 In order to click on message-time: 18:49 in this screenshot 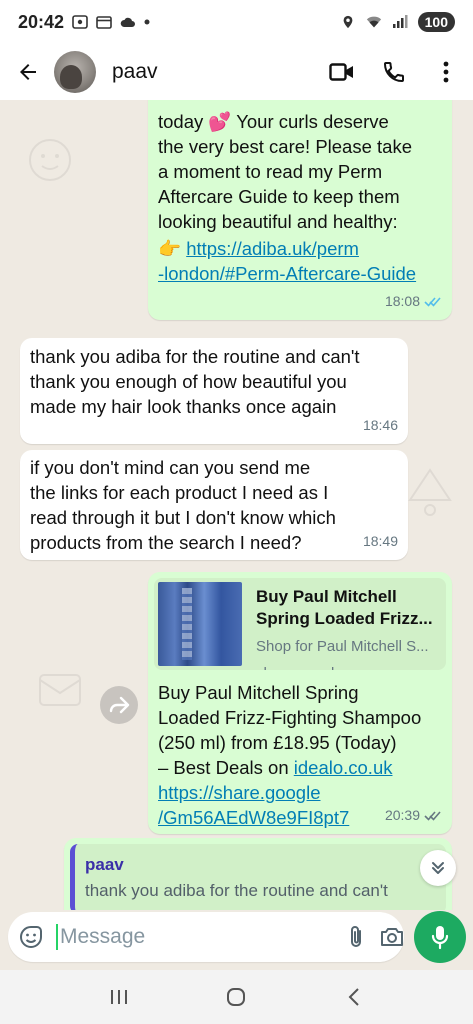, I will do `click(380, 541)`.